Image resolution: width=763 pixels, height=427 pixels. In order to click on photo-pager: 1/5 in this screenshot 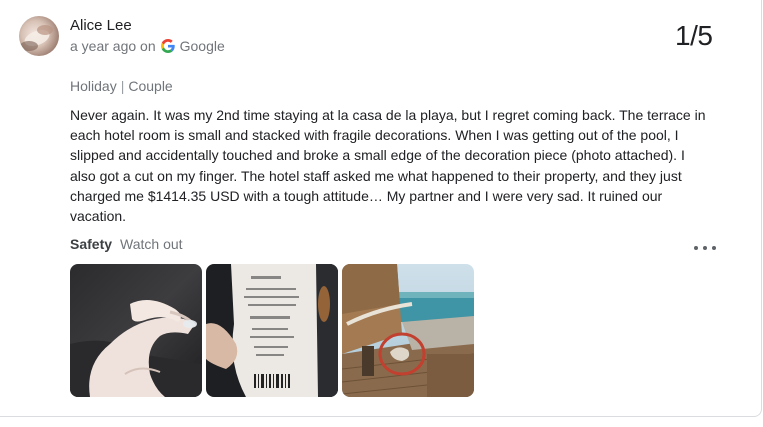, I will do `click(694, 35)`.